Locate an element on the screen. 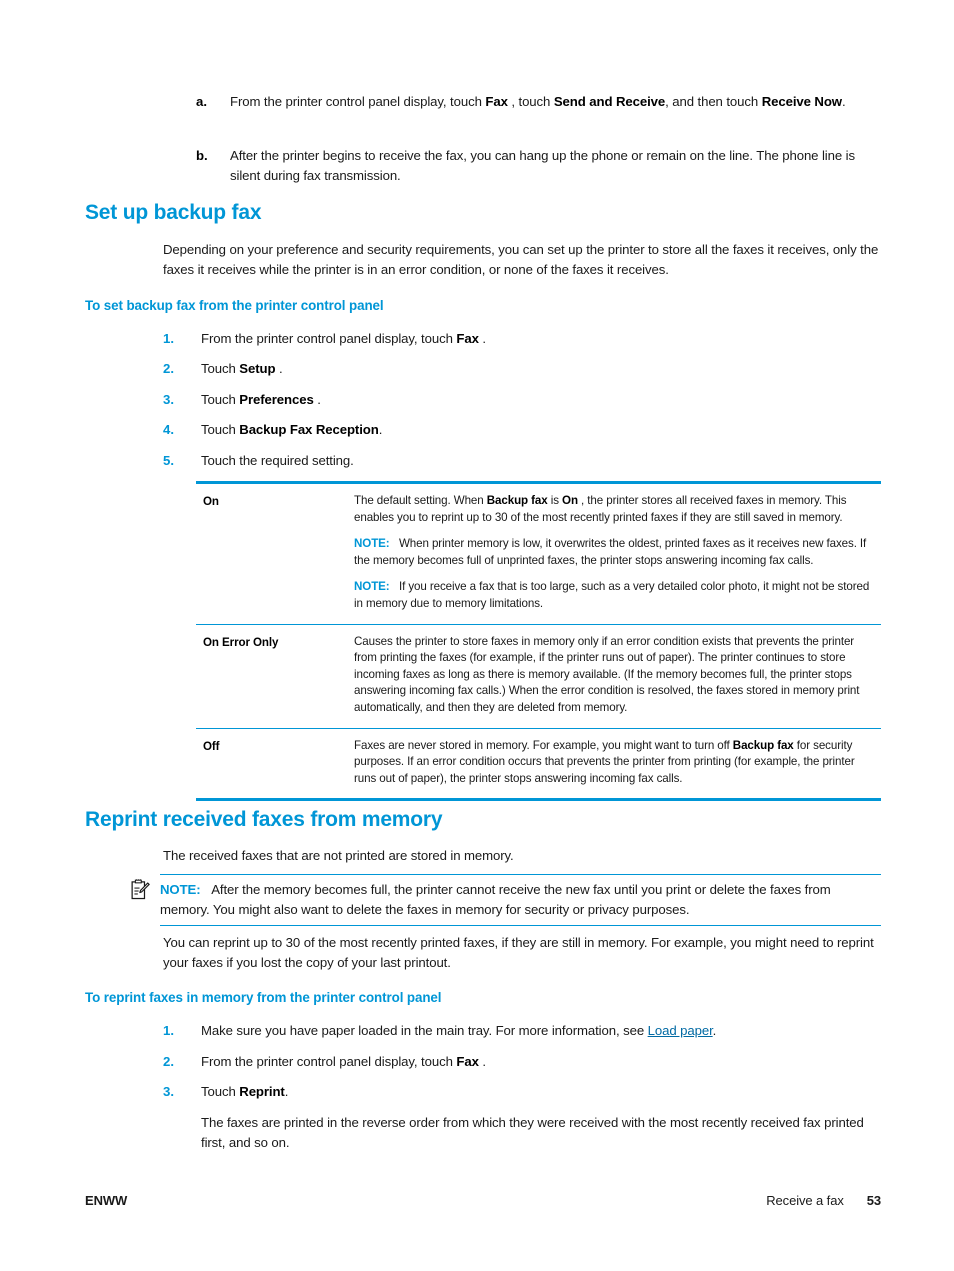 This screenshot has height=1271, width=954. emphasized-term: Send and Receive is located at coordinates (609, 101).